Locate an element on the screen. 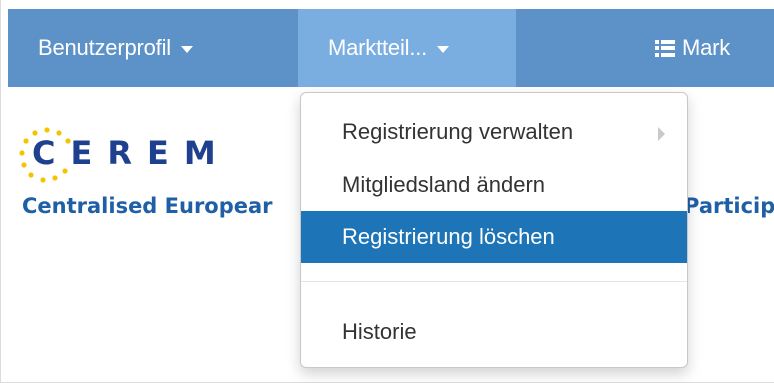  list-icon is located at coordinates (665, 48).